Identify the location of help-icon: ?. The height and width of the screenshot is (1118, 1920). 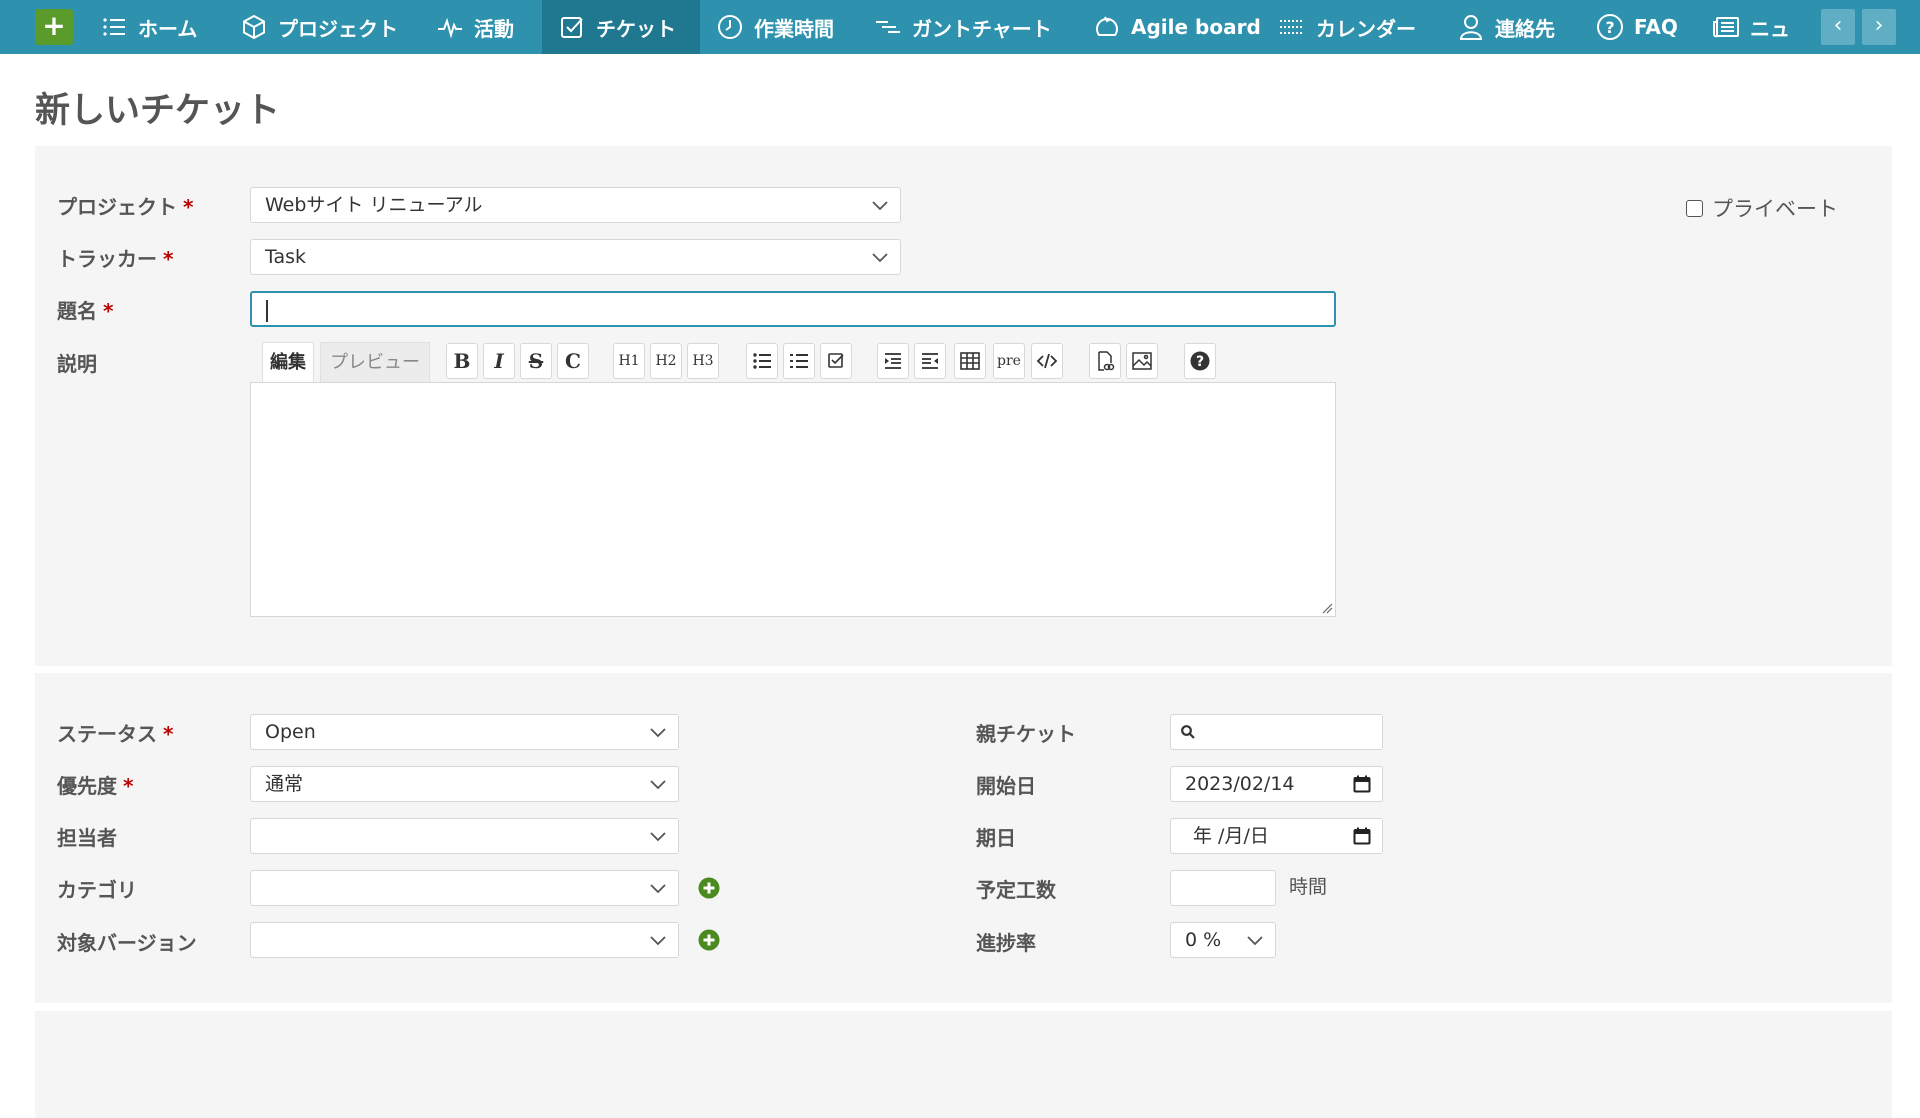
(1200, 361).